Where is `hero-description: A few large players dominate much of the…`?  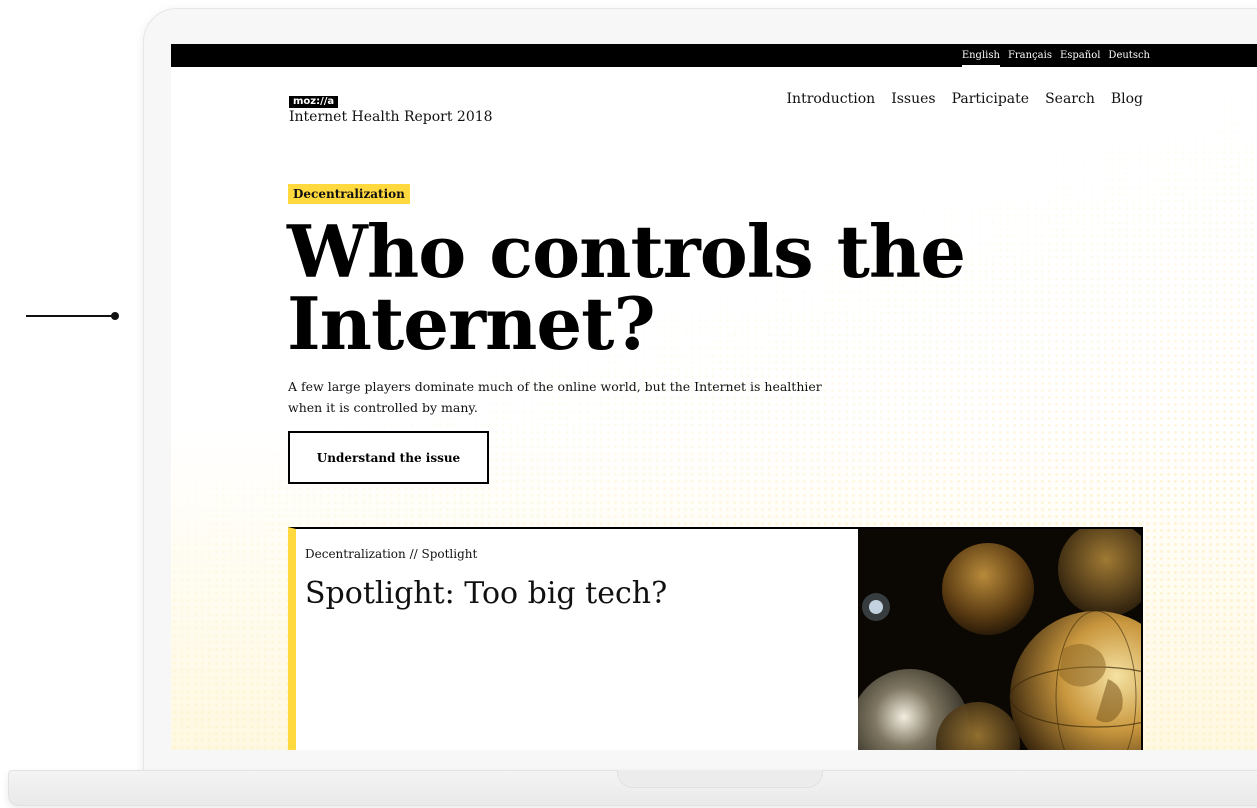
hero-description: A few large players dominate much of the… is located at coordinates (555, 397).